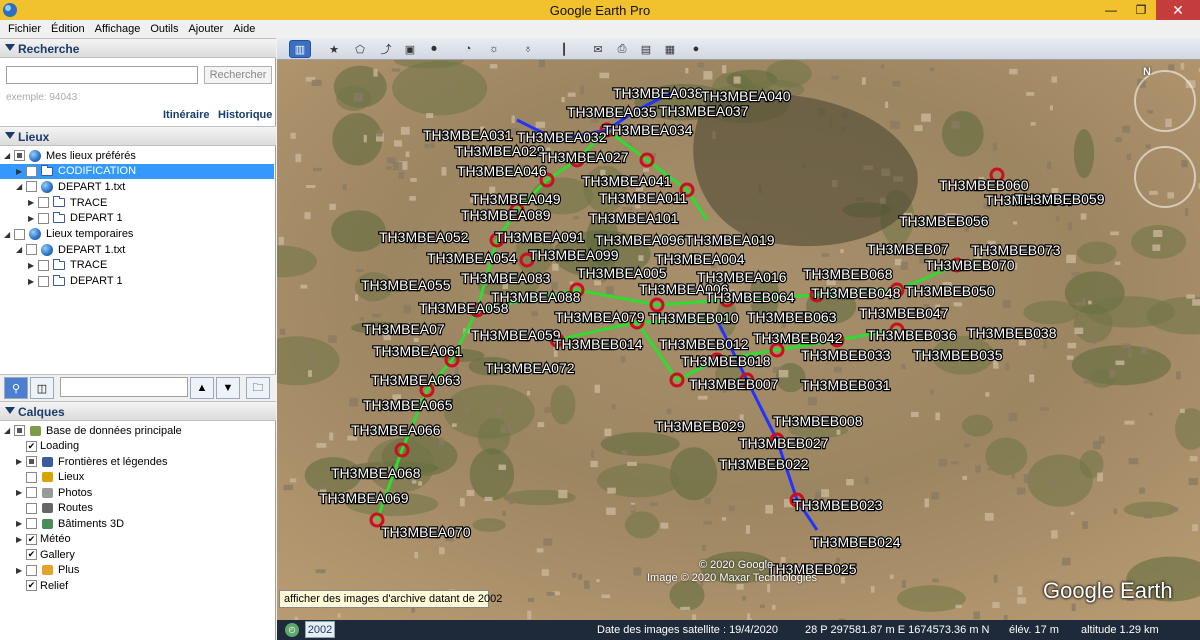 This screenshot has width=1200, height=640. Describe the element at coordinates (67, 265) in the screenshot. I see `place-item-row: ▶ TRACE` at that location.